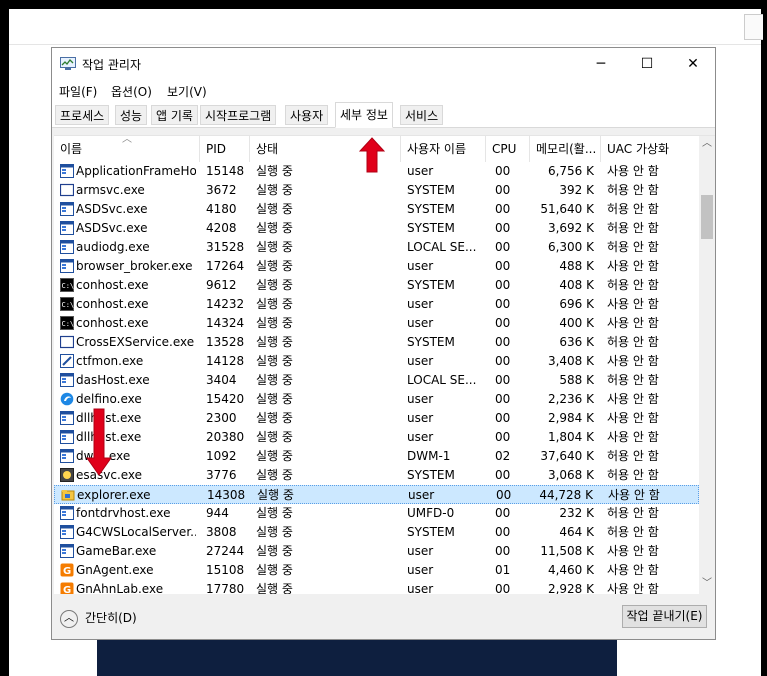 The height and width of the screenshot is (676, 767). What do you see at coordinates (383, 91) in the screenshot?
I see `menu-bar: 파일(F) 옵션(O) 보기(V)` at bounding box center [383, 91].